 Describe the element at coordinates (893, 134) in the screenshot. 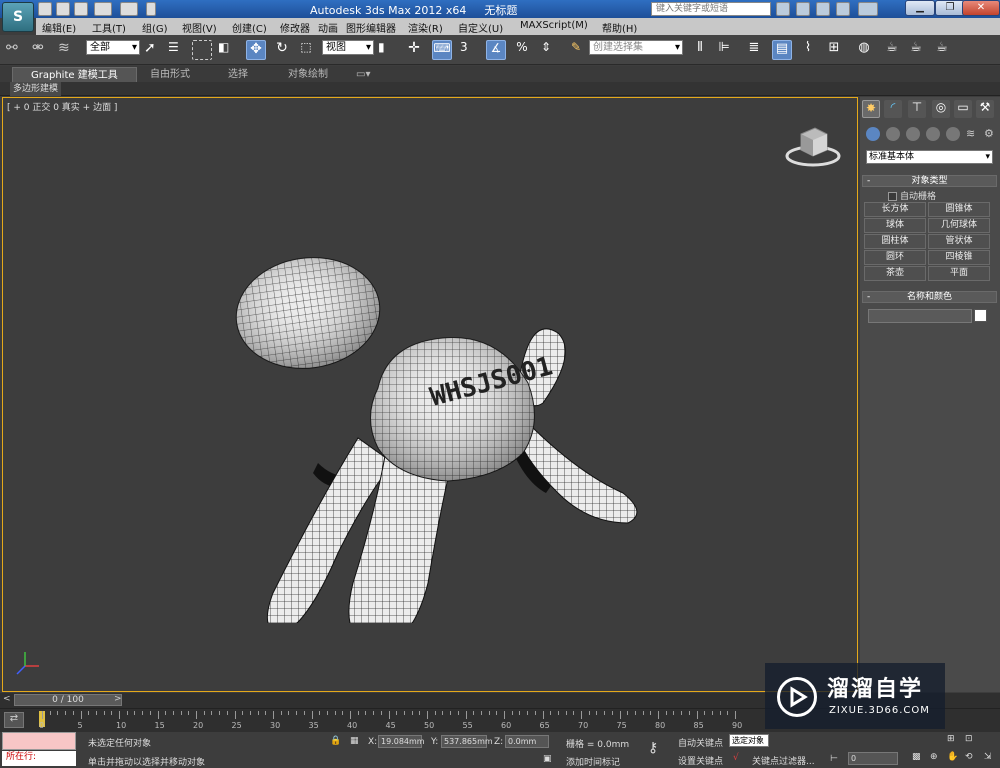

I see `shapes-icon` at that location.